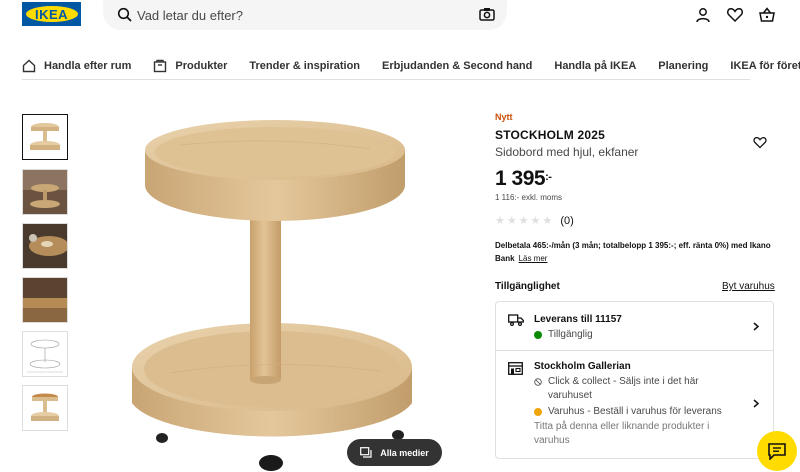 Image resolution: width=800 pixels, height=472 pixels. What do you see at coordinates (525, 221) in the screenshot?
I see `star-icons: ★★★★★` at bounding box center [525, 221].